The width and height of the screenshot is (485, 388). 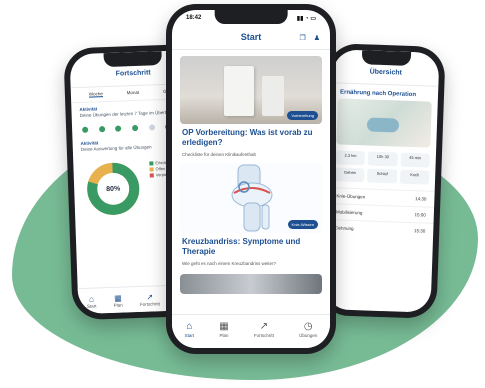 What do you see at coordinates (251, 37) in the screenshot?
I see `page-title: Start` at bounding box center [251, 37].